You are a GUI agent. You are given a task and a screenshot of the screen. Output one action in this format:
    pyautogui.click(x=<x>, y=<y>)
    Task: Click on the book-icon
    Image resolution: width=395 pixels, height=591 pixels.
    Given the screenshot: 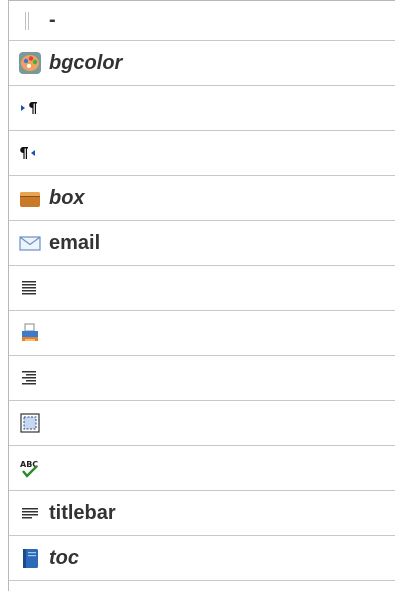 What is the action you would take?
    pyautogui.click(x=30, y=558)
    